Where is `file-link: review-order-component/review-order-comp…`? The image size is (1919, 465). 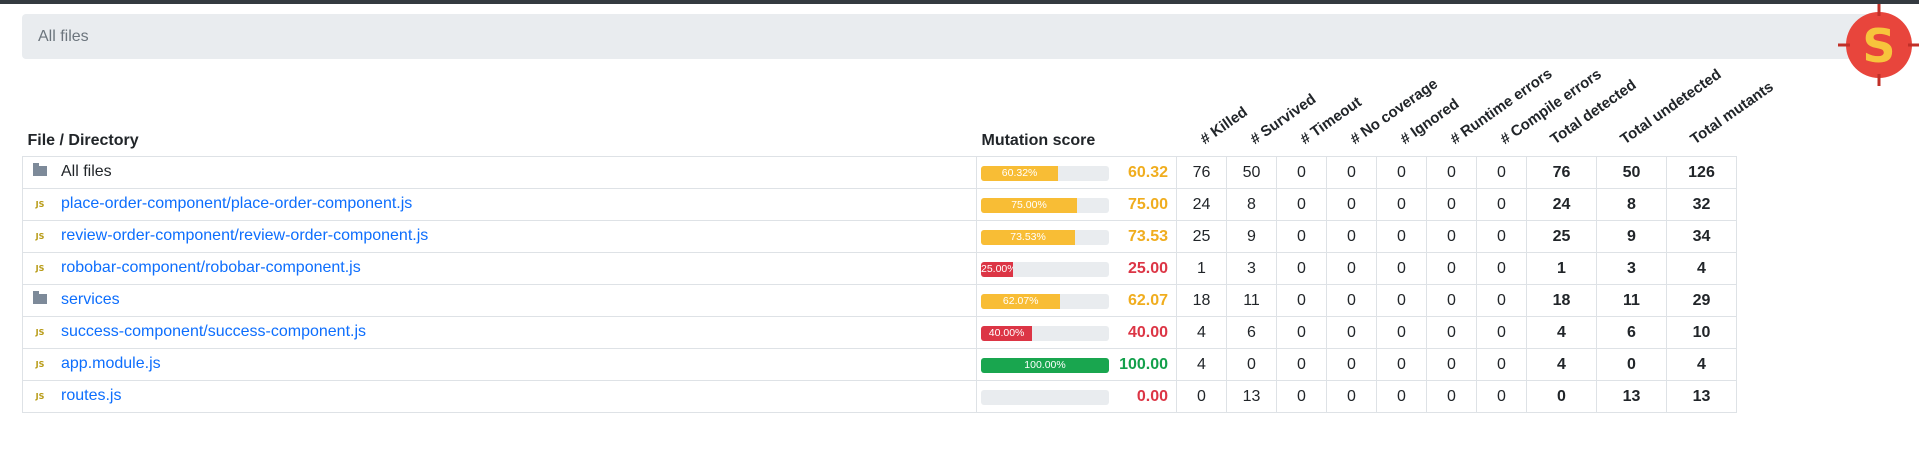
file-link: review-order-component/review-order-comp… is located at coordinates (244, 235).